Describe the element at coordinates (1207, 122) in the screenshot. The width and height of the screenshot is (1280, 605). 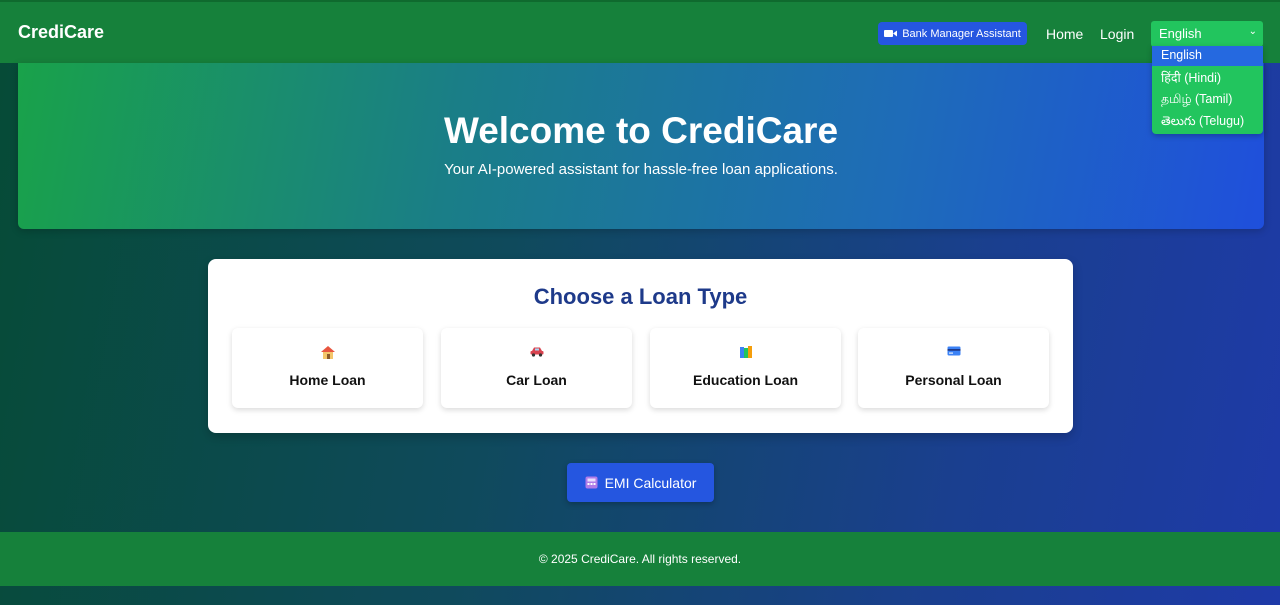
I see `language-option-telugu: తెలుగు (Telugu)` at that location.